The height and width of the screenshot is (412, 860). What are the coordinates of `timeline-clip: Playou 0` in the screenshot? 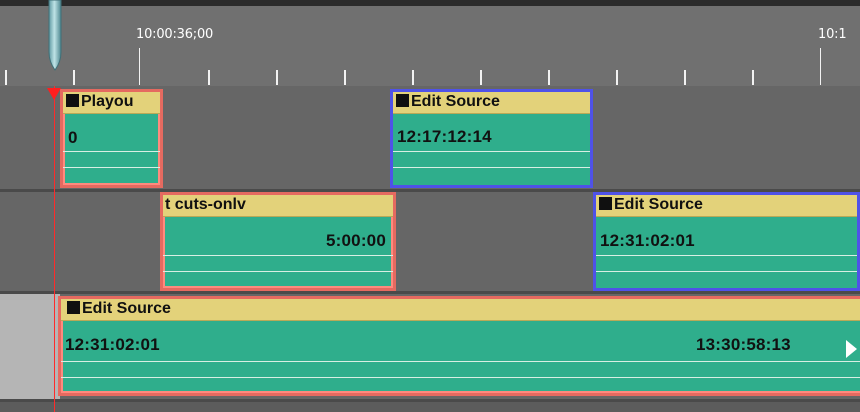 It's located at (111, 138).